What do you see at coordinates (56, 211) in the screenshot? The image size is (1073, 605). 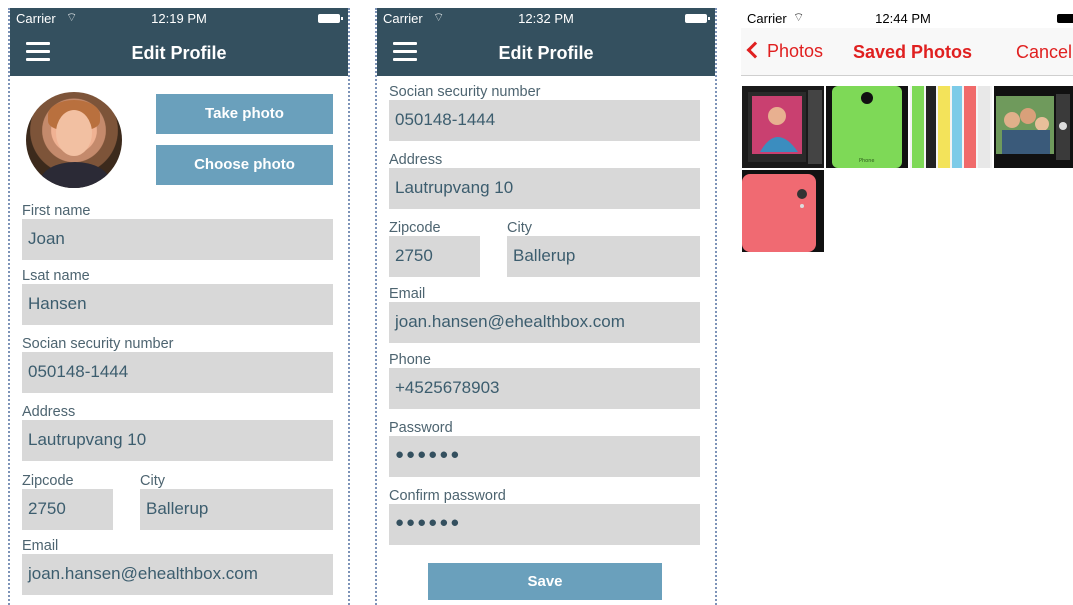 I see `first-name-label: First name` at bounding box center [56, 211].